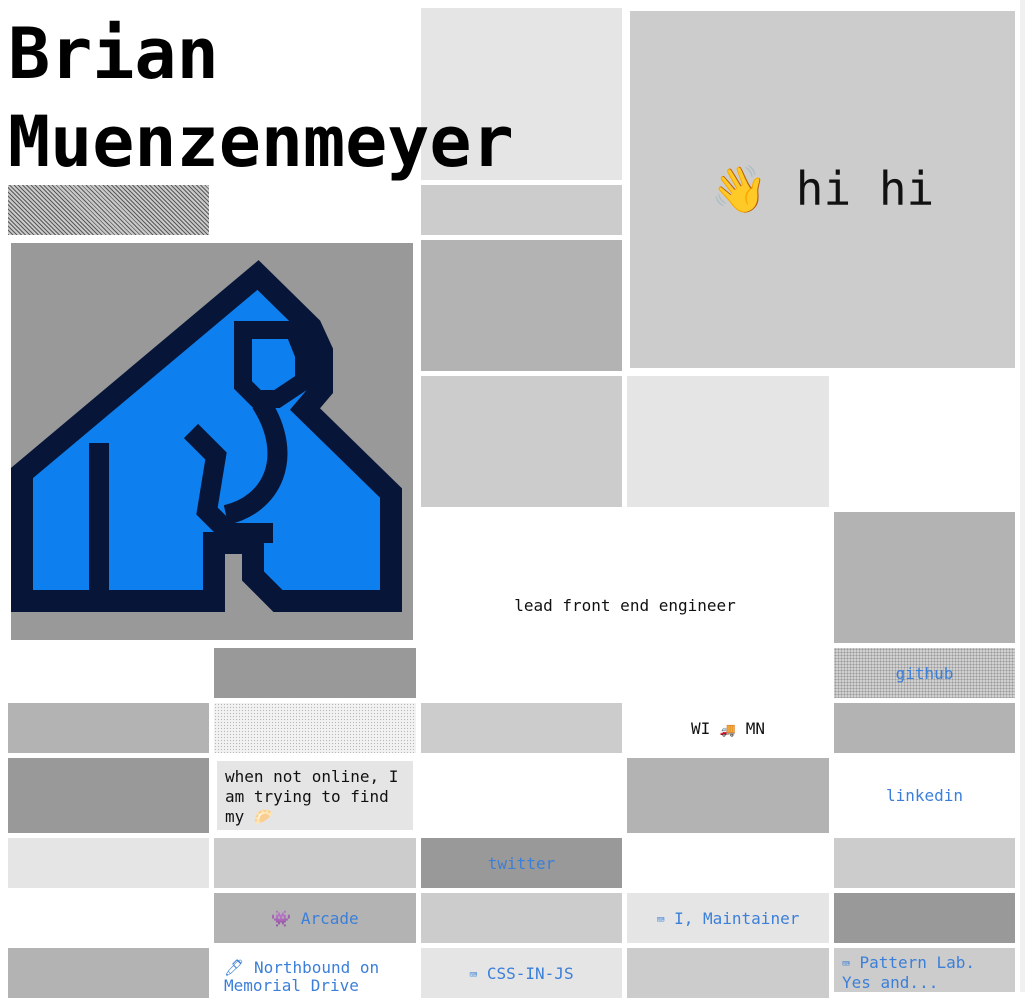  I want to click on pen-icon: 🖊, so click(234, 967).